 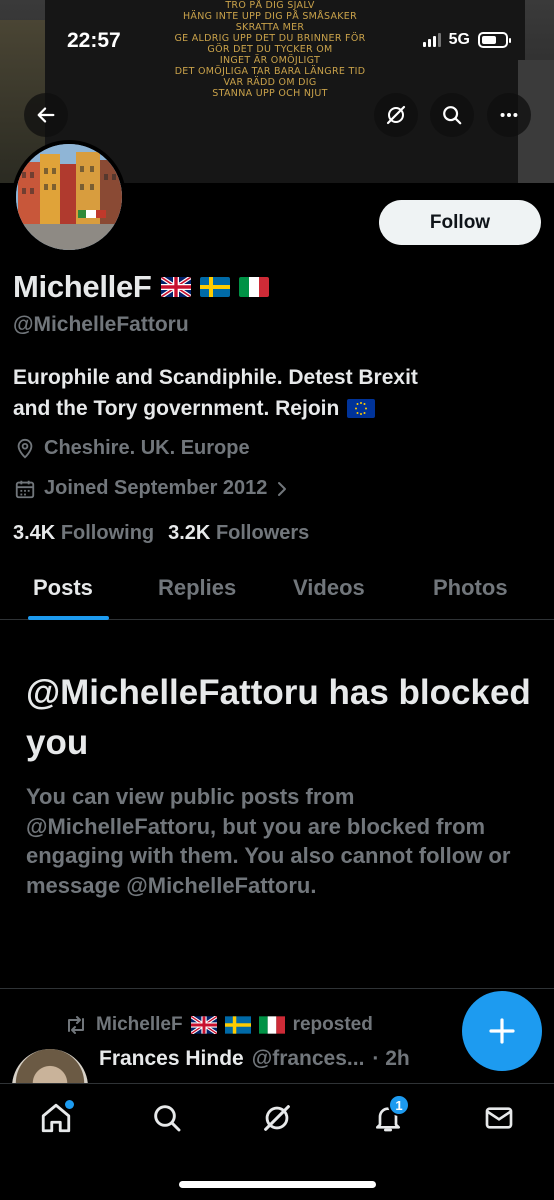 I want to click on joined-text: Joined September 2012, so click(x=156, y=488).